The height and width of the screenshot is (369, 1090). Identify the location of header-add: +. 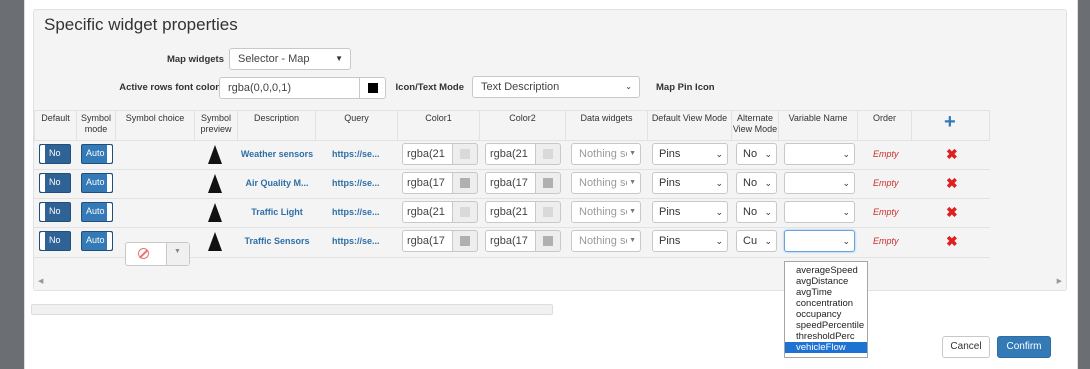
(951, 125).